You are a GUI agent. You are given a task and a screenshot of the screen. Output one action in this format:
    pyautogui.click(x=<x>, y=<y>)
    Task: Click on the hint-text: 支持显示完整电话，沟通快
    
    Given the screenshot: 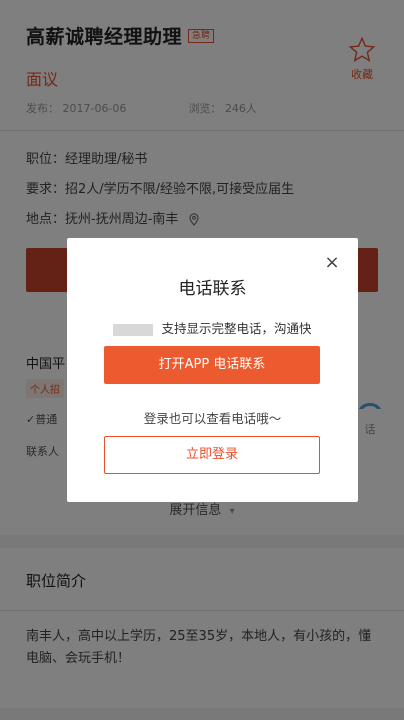 What is the action you would take?
    pyautogui.click(x=236, y=328)
    